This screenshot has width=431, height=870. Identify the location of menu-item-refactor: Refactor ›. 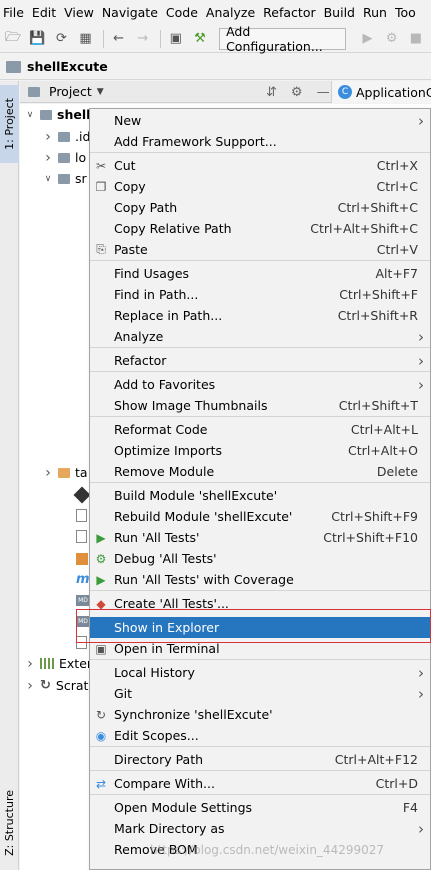
(260, 360).